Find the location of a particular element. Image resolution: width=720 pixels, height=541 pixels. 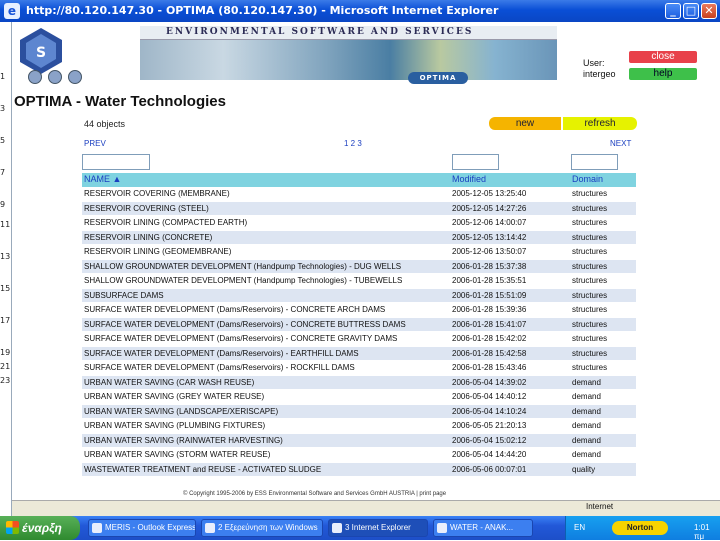

cell-name: URBAN WATER SAVING (LANDSCAPE/XERISCAPE) is located at coordinates (267, 411).